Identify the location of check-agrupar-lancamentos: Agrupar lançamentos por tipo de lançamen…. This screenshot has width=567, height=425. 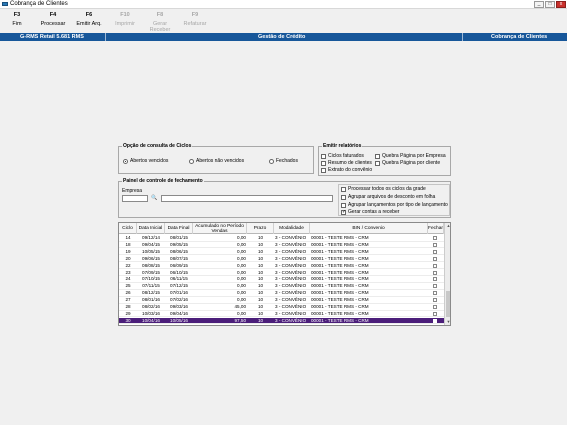
(394, 205).